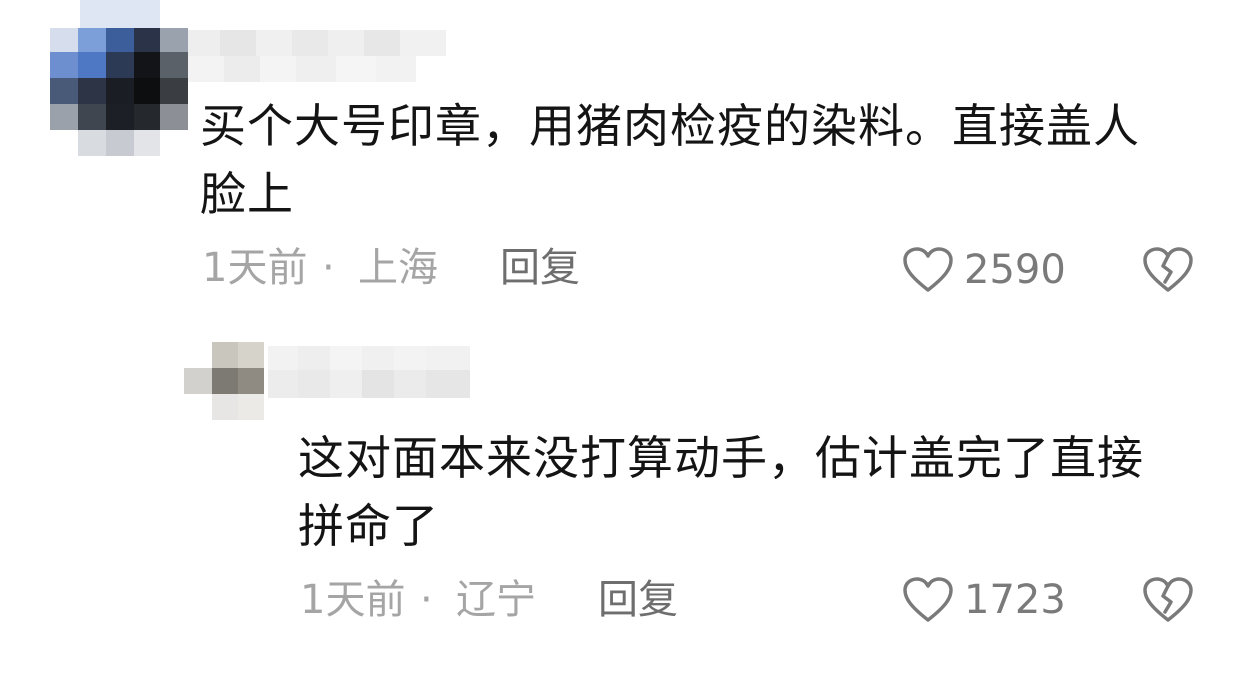 This screenshot has width=1260, height=684. I want to click on comment-text-line-2: 脸上, so click(247, 194).